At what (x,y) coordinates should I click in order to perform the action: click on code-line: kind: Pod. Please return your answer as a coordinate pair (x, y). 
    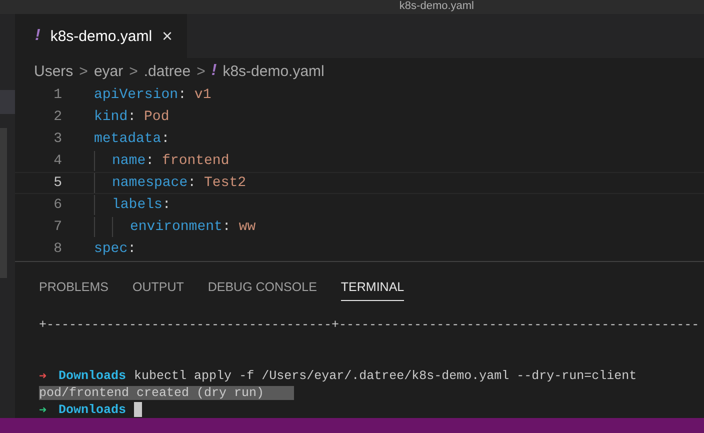
    Looking at the image, I should click on (132, 117).